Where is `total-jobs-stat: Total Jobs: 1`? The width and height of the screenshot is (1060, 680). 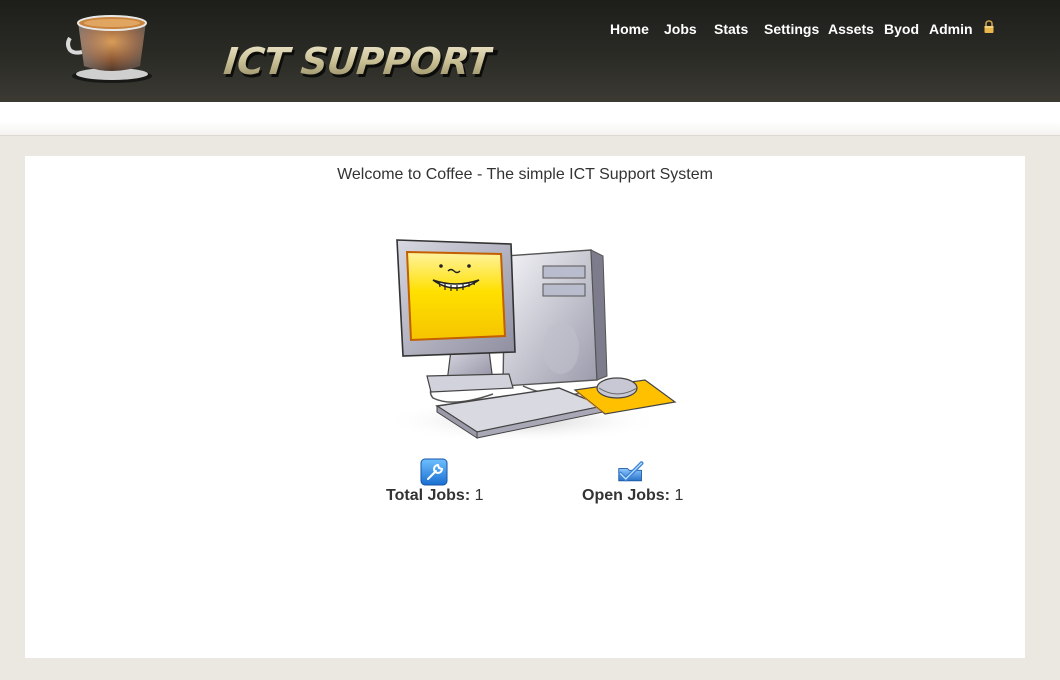
total-jobs-stat: Total Jobs: 1 is located at coordinates (435, 496).